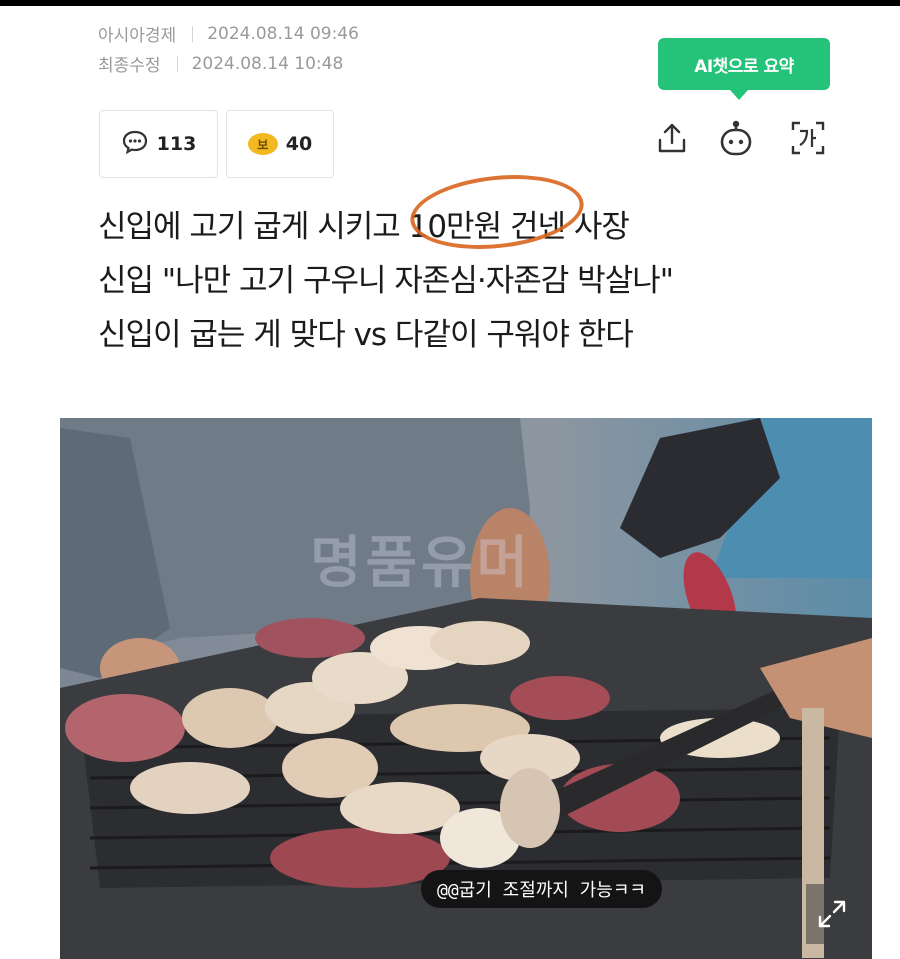  What do you see at coordinates (736, 138) in the screenshot?
I see `ai-bot-icon` at bounding box center [736, 138].